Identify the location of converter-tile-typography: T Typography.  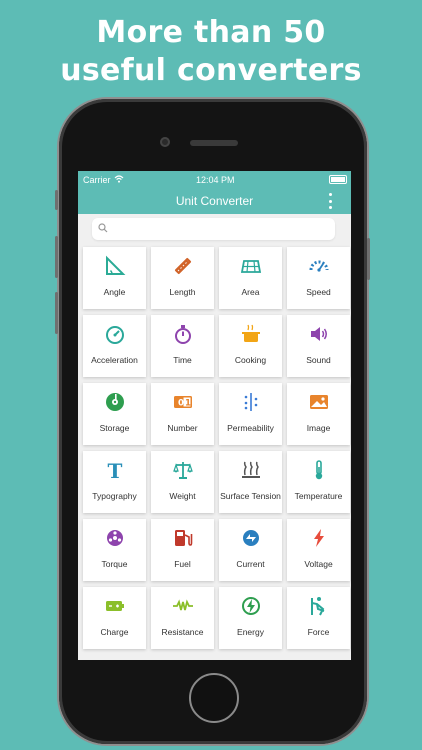
(114, 482).